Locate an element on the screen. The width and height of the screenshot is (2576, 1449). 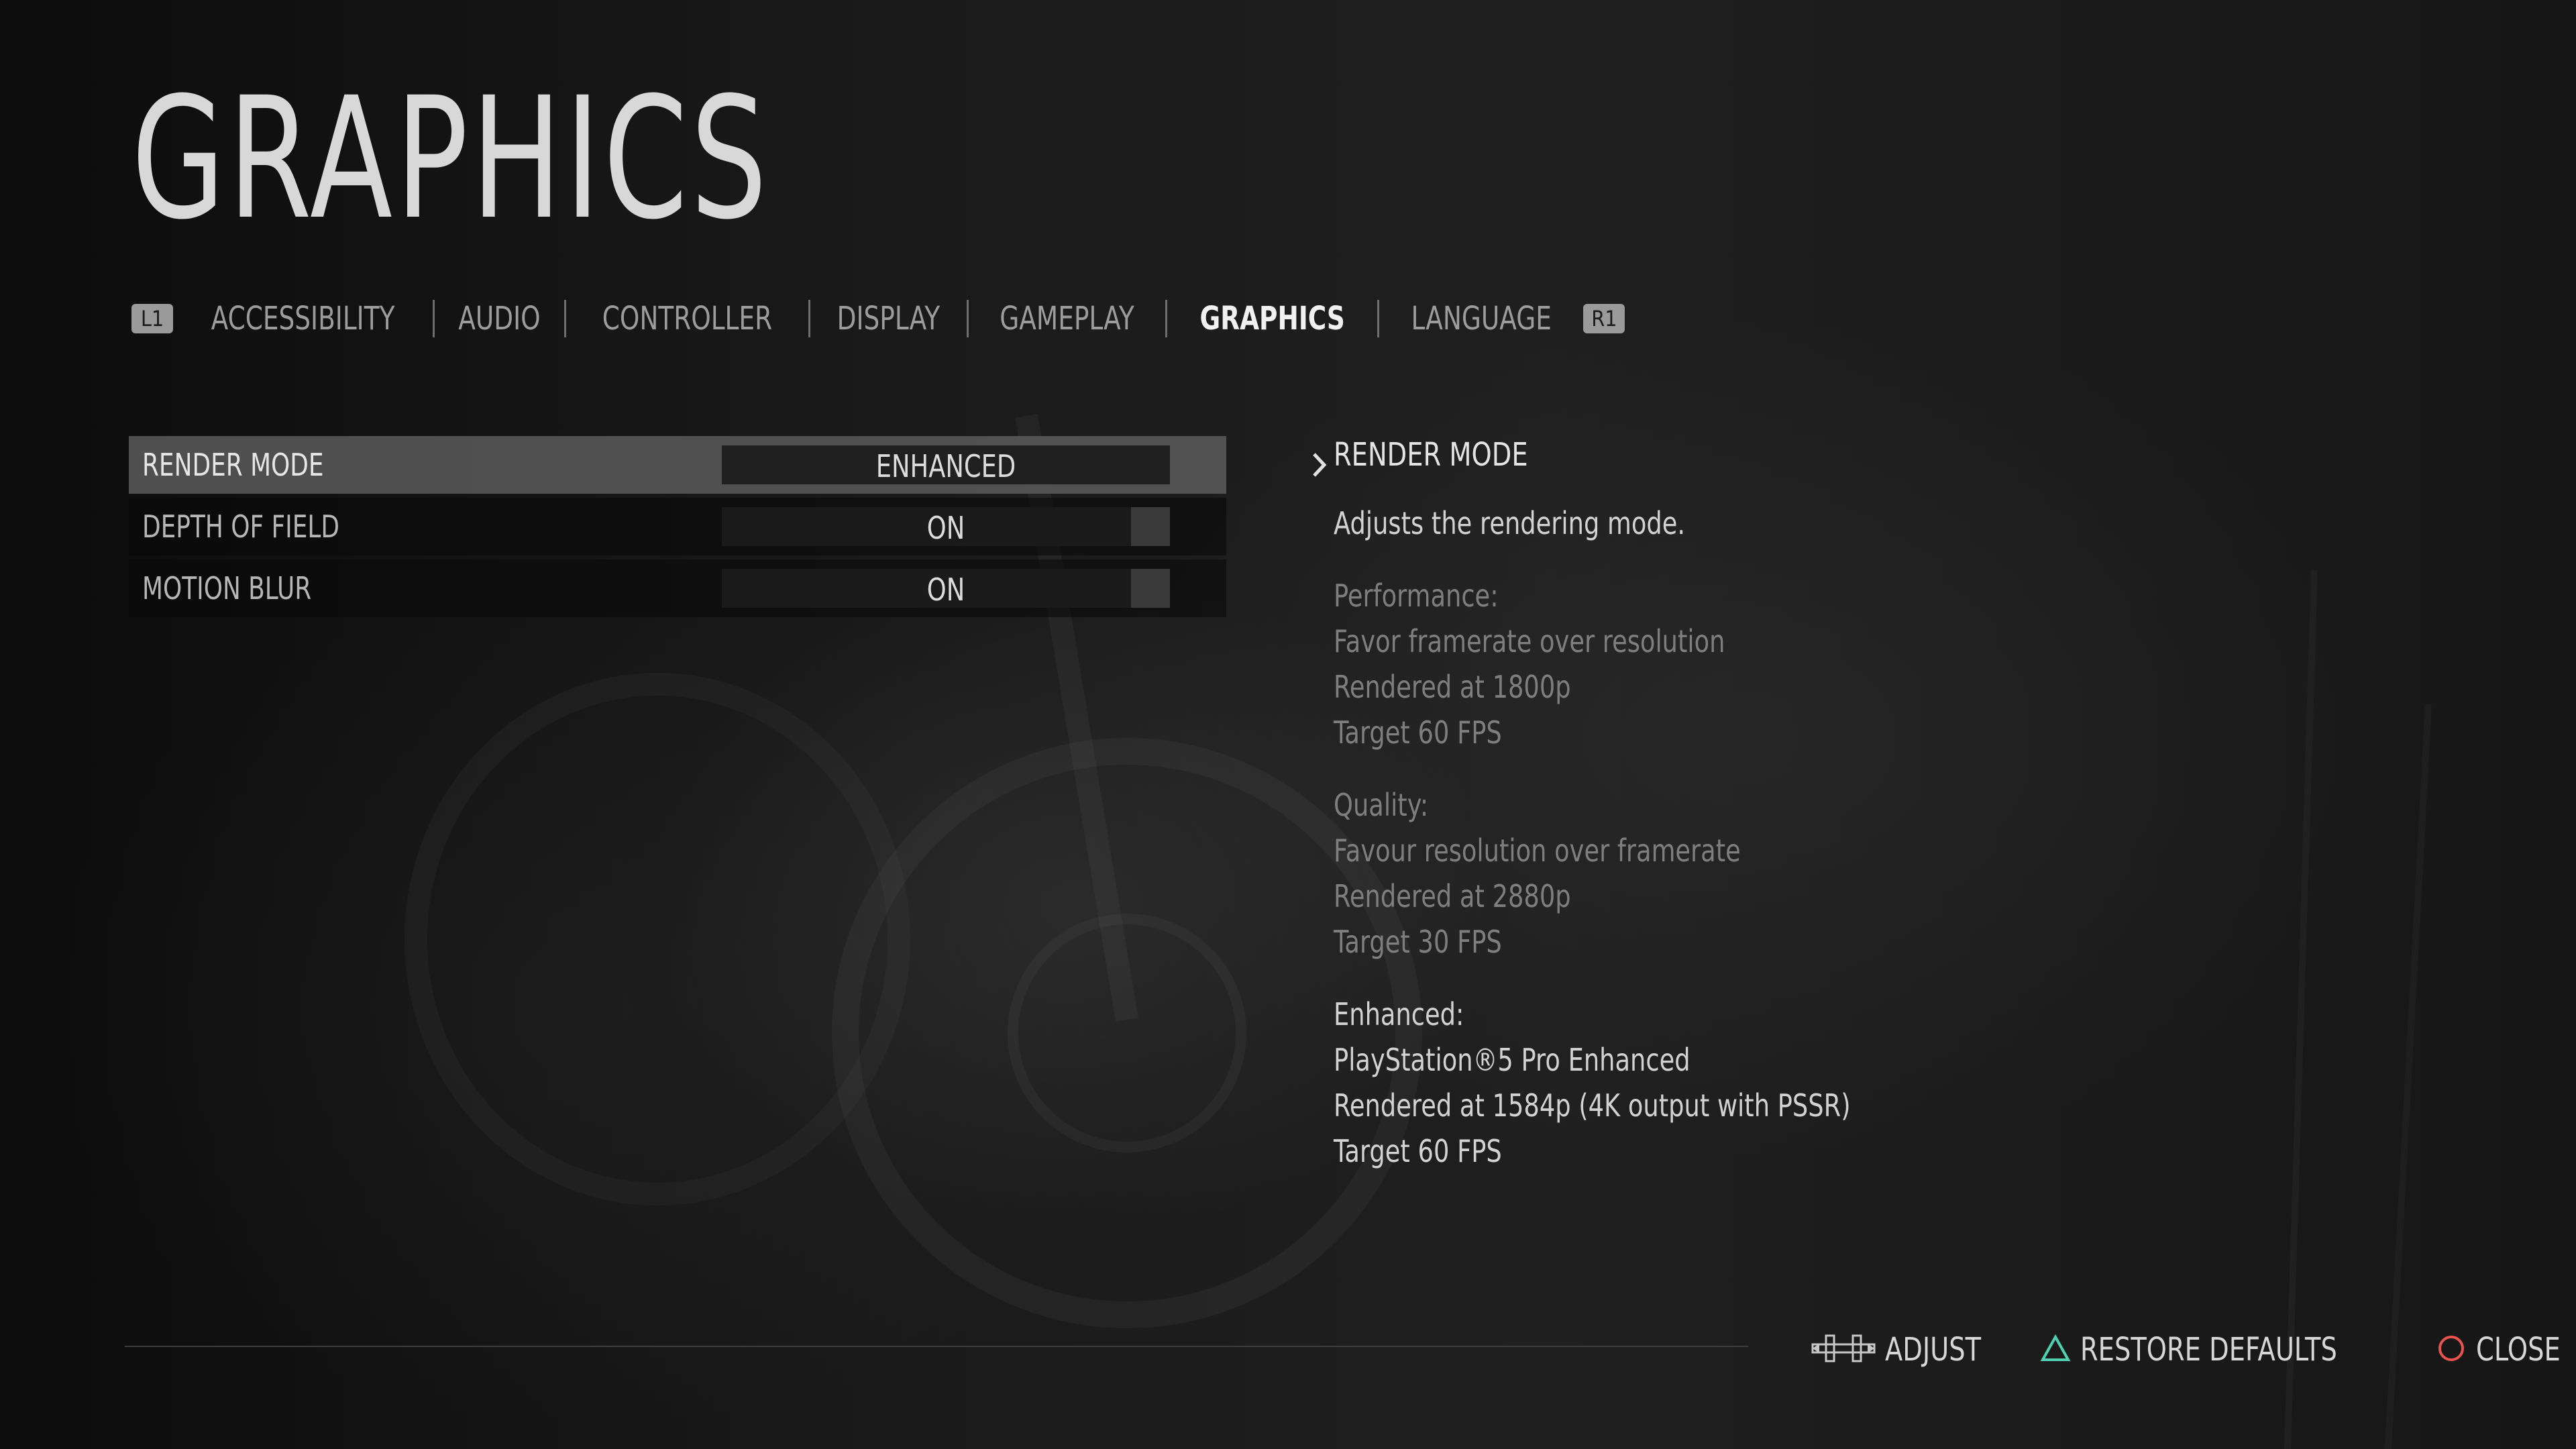
description-line: Favour resolution over framerate is located at coordinates (1537, 851).